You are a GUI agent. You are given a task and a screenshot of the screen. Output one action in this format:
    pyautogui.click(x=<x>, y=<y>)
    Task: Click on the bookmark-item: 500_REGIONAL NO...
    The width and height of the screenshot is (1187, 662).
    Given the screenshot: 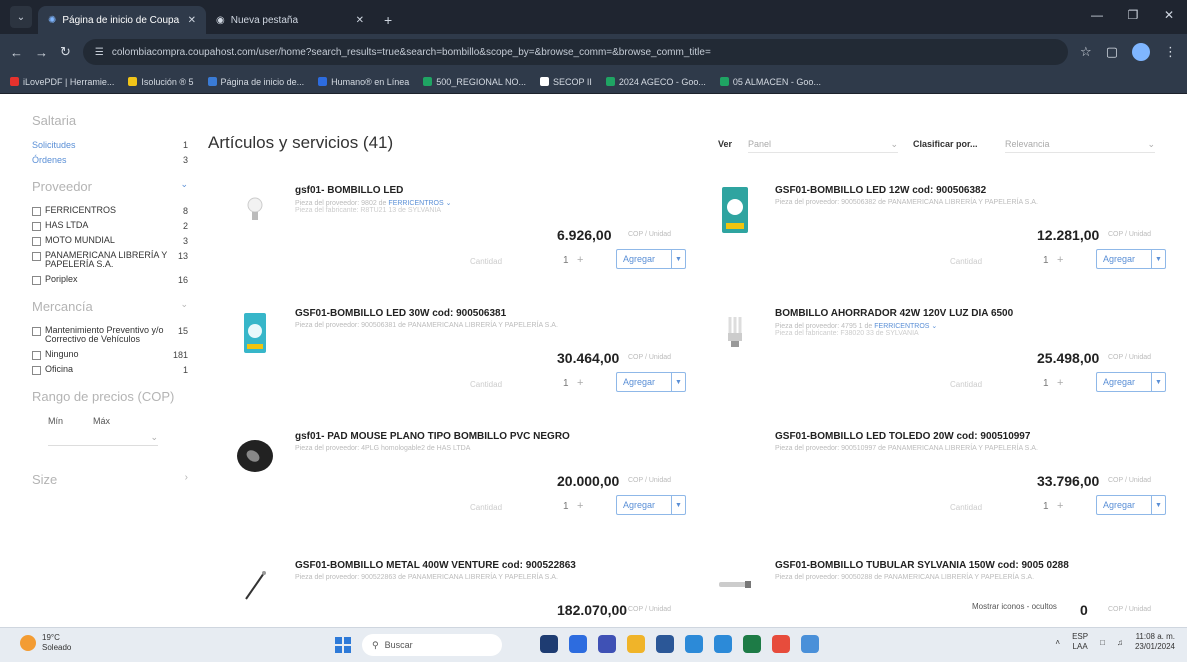 What is the action you would take?
    pyautogui.click(x=474, y=82)
    